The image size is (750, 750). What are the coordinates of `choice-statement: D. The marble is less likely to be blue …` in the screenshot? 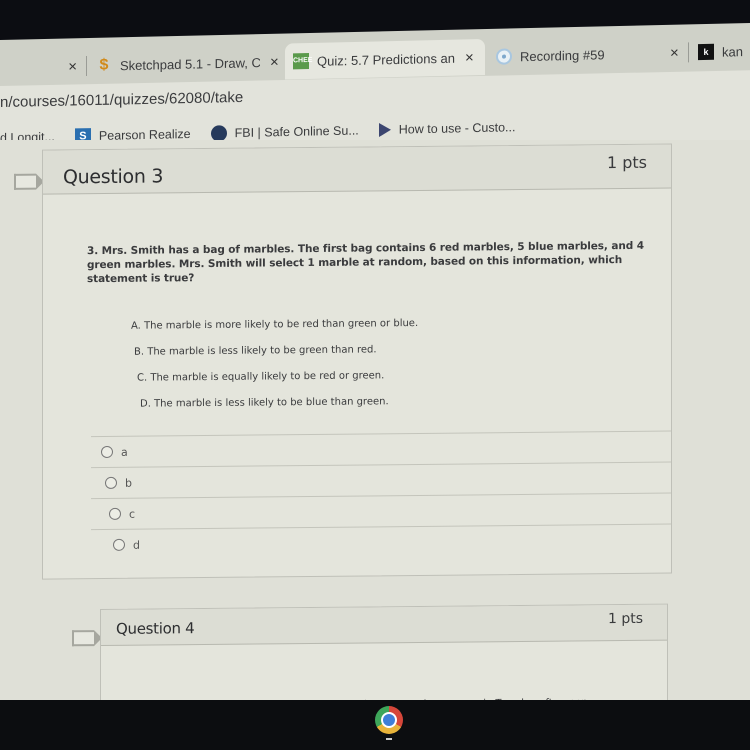 It's located at (264, 403).